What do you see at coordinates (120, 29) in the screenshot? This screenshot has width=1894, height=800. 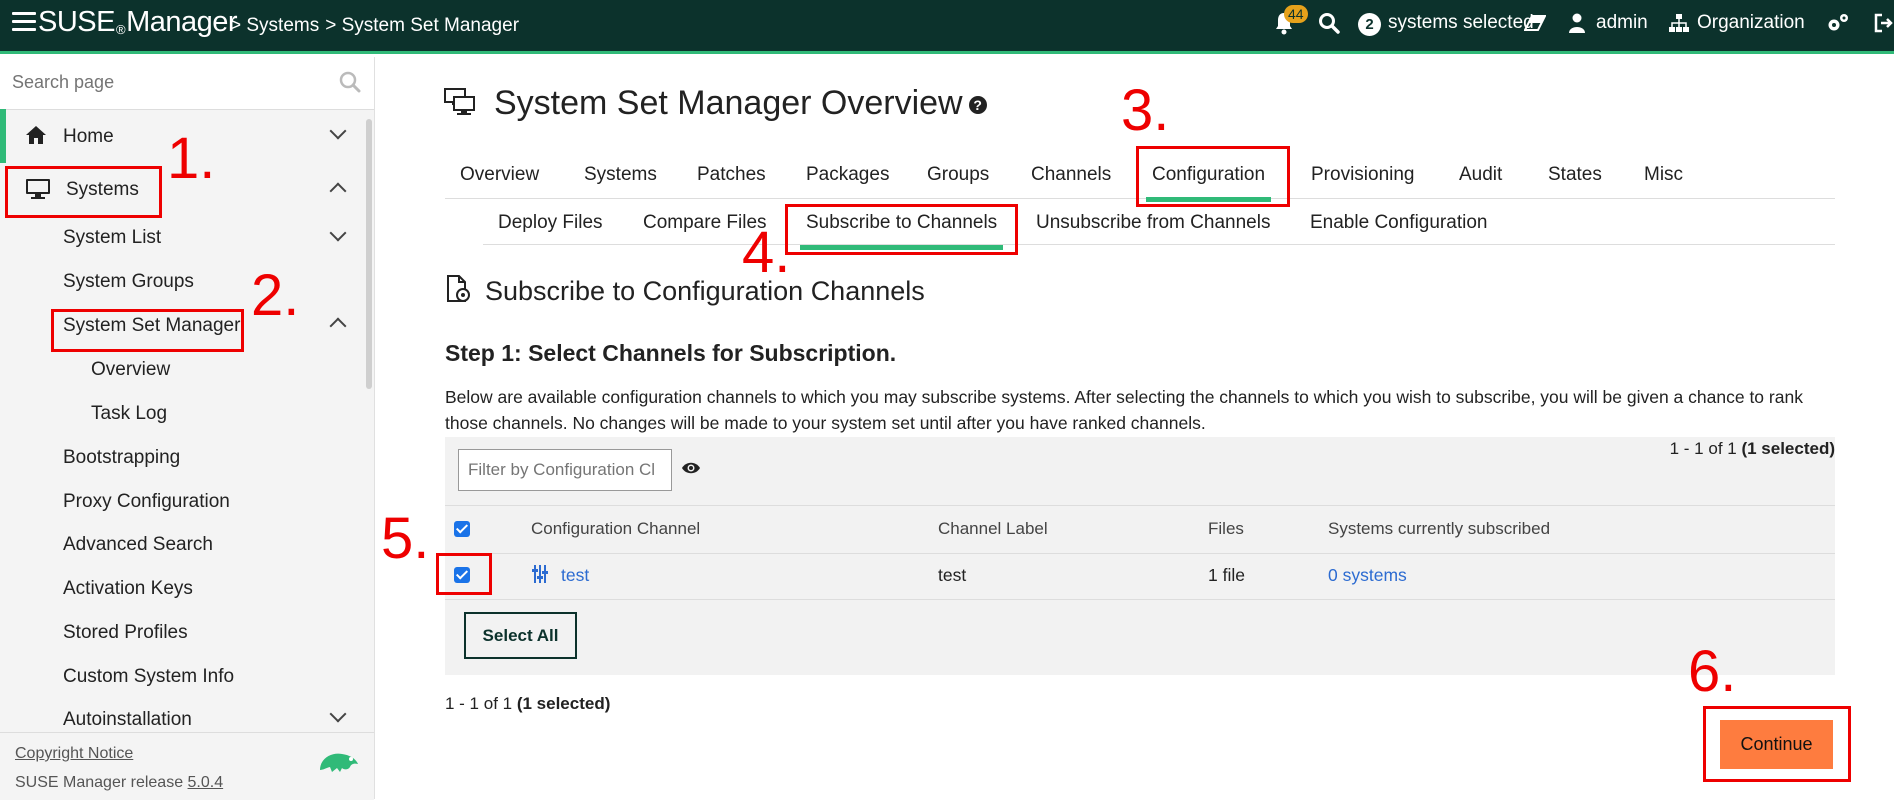 I see `brand-registered-mark: ®` at bounding box center [120, 29].